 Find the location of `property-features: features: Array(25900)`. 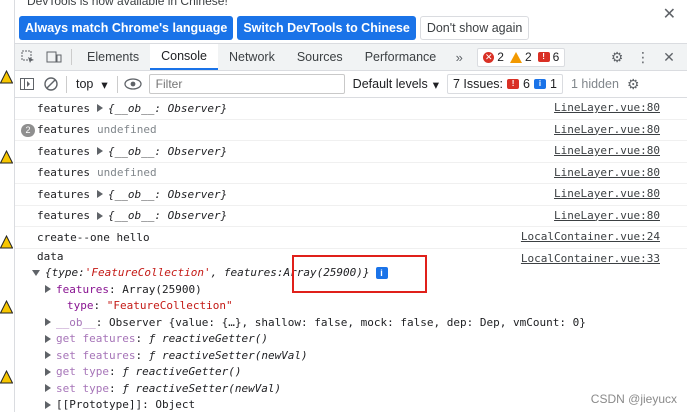

property-features: features: Array(25900) is located at coordinates (362, 289).